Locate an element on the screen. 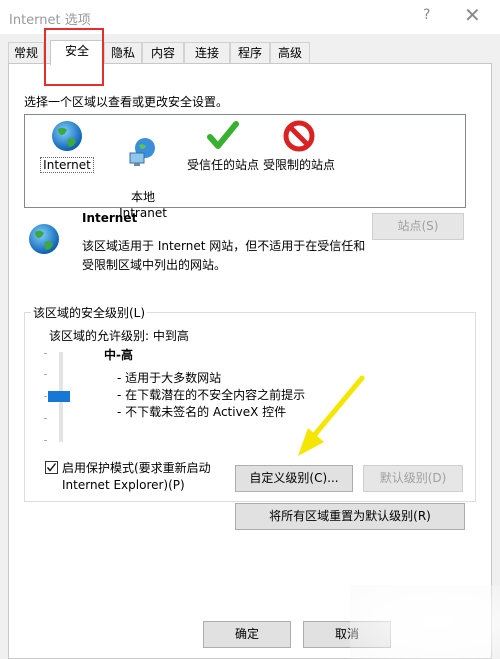 The width and height of the screenshot is (500, 659). window-title: Internet 选项 is located at coordinates (50, 20).